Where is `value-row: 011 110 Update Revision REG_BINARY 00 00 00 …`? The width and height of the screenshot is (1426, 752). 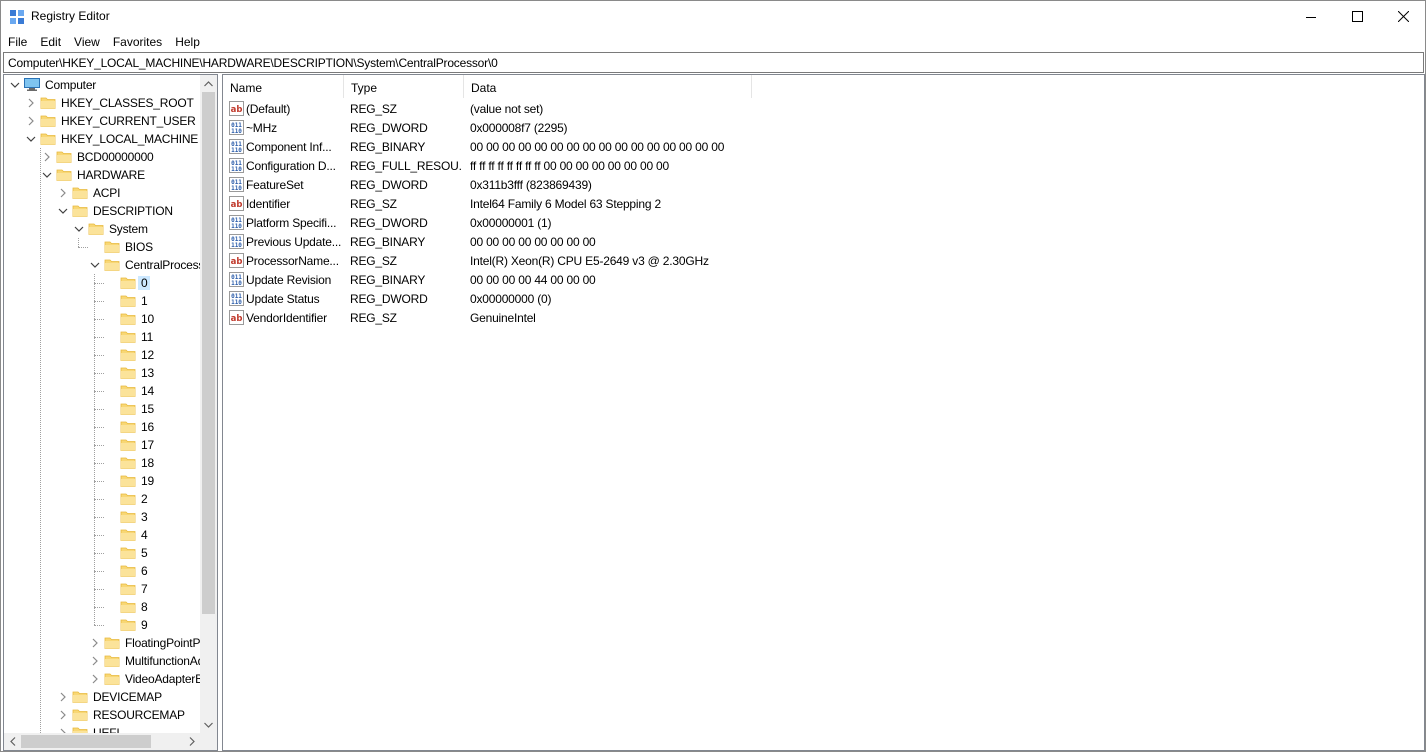 value-row: 011 110 Update Revision REG_BINARY 00 00 00 … is located at coordinates (623, 279).